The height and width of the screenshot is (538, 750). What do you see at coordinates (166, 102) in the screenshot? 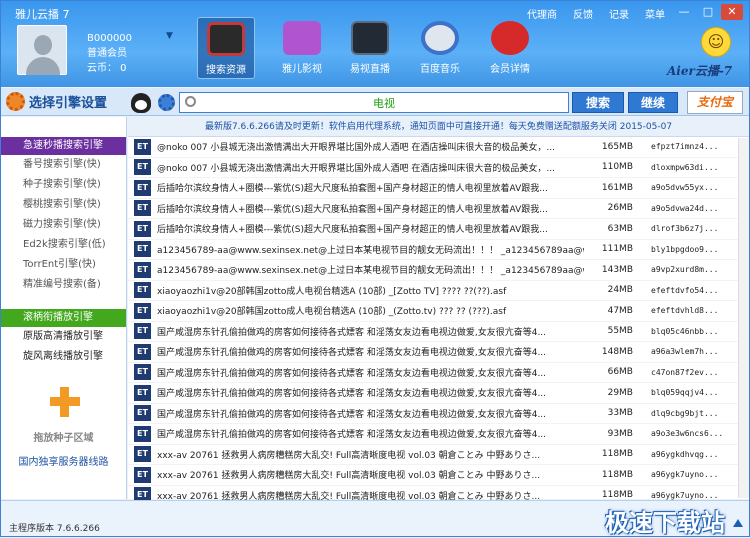
I see `settings-gear-icon` at bounding box center [166, 102].